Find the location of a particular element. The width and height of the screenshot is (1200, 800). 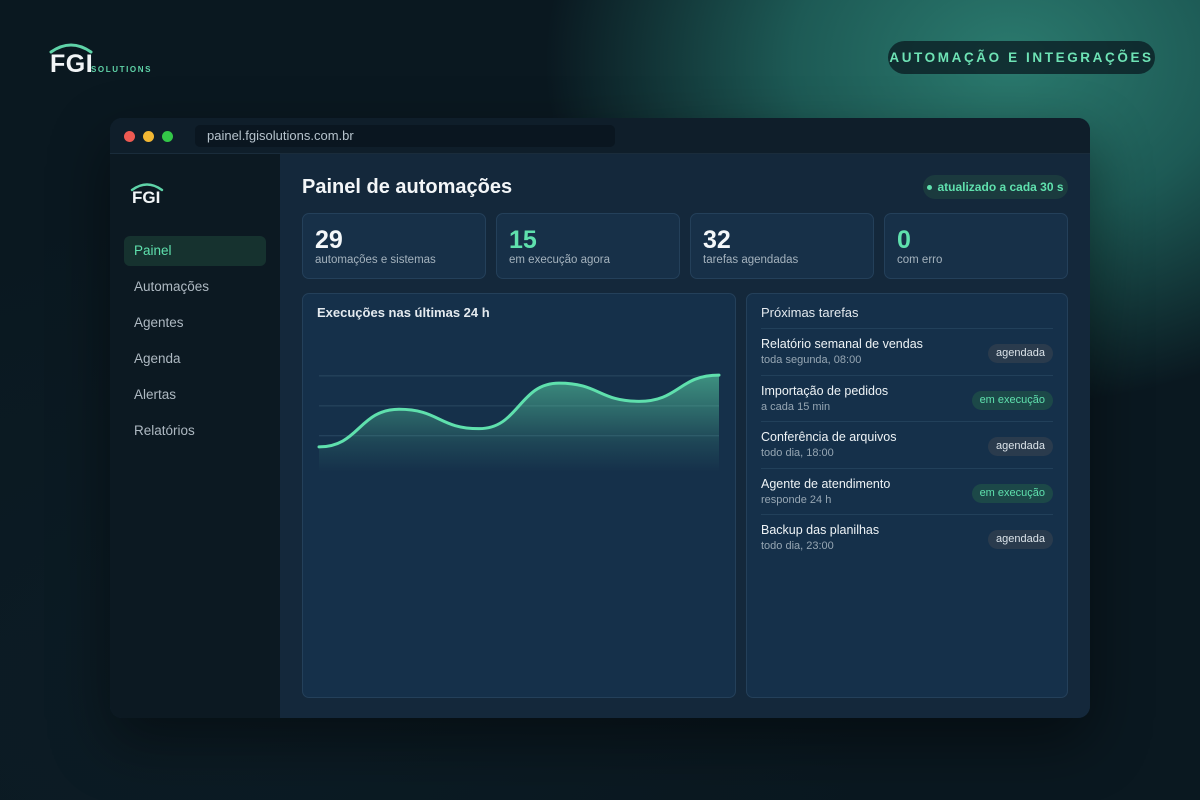

browser-titlebar: painel.fgisolutions.com.br is located at coordinates (600, 136).